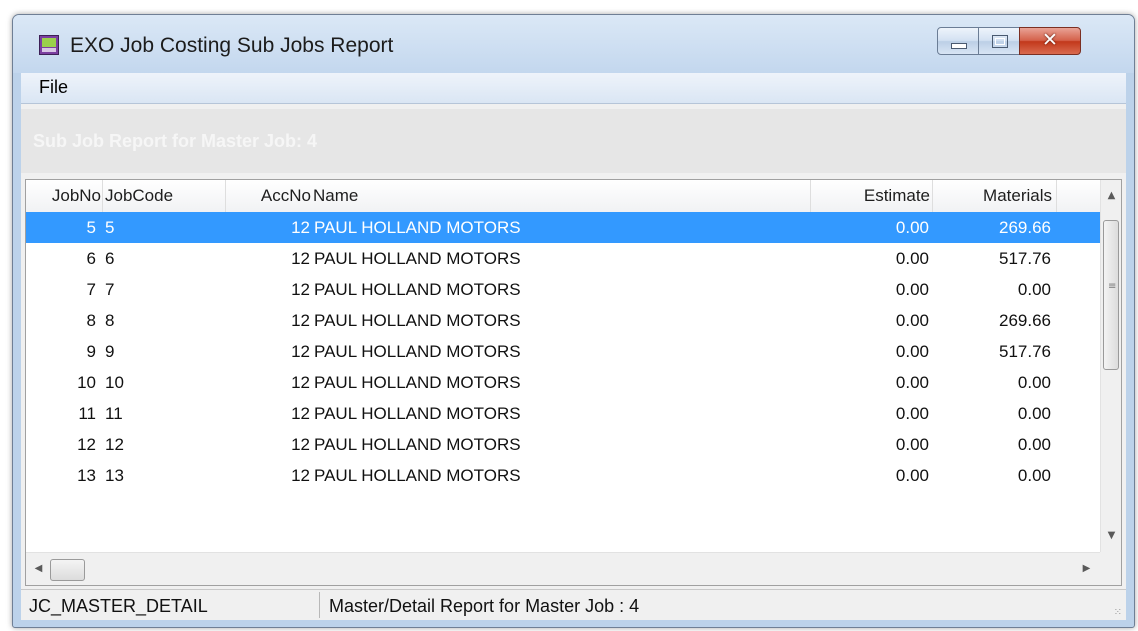 This screenshot has height=631, width=1138. I want to click on column-header-estimate: Estimate, so click(872, 196).